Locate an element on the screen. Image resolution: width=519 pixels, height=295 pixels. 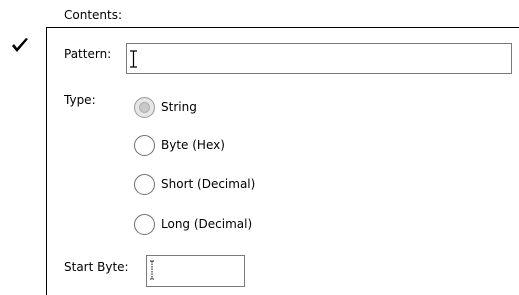
radio-short-decimal: Short (Decimal) is located at coordinates (194, 184).